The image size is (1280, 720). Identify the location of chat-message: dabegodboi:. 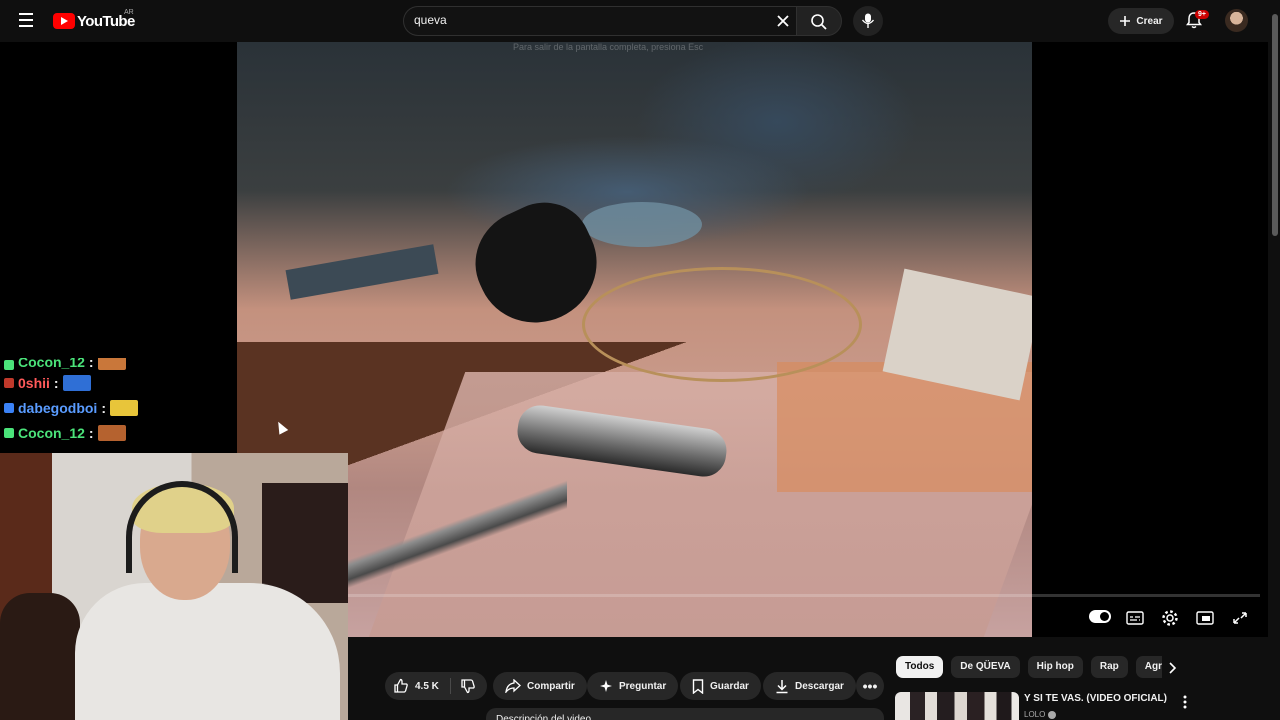
(118, 407).